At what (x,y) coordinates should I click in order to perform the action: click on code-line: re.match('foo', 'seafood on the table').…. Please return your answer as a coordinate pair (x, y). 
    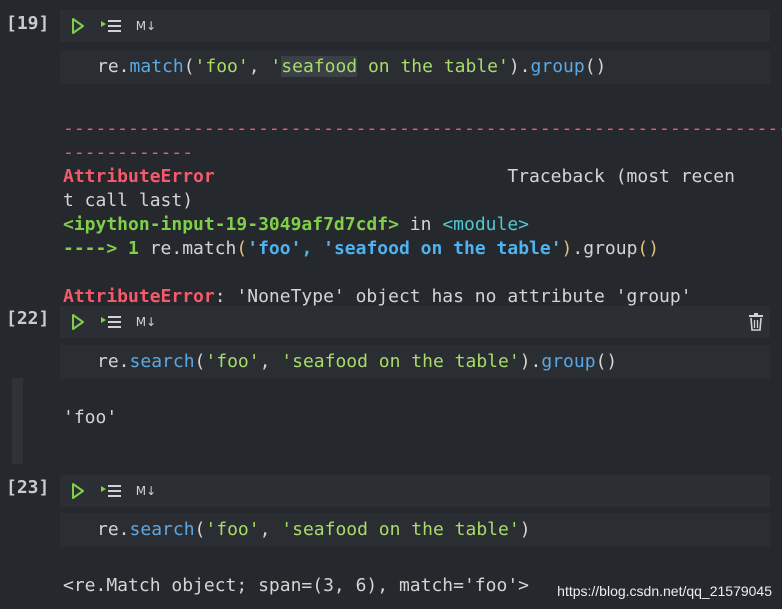
    Looking at the image, I should click on (352, 66).